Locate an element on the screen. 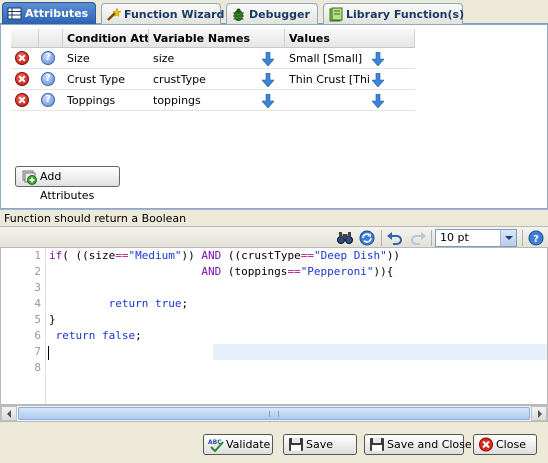 The height and width of the screenshot is (463, 548). attribute-name: Size is located at coordinates (78, 58).